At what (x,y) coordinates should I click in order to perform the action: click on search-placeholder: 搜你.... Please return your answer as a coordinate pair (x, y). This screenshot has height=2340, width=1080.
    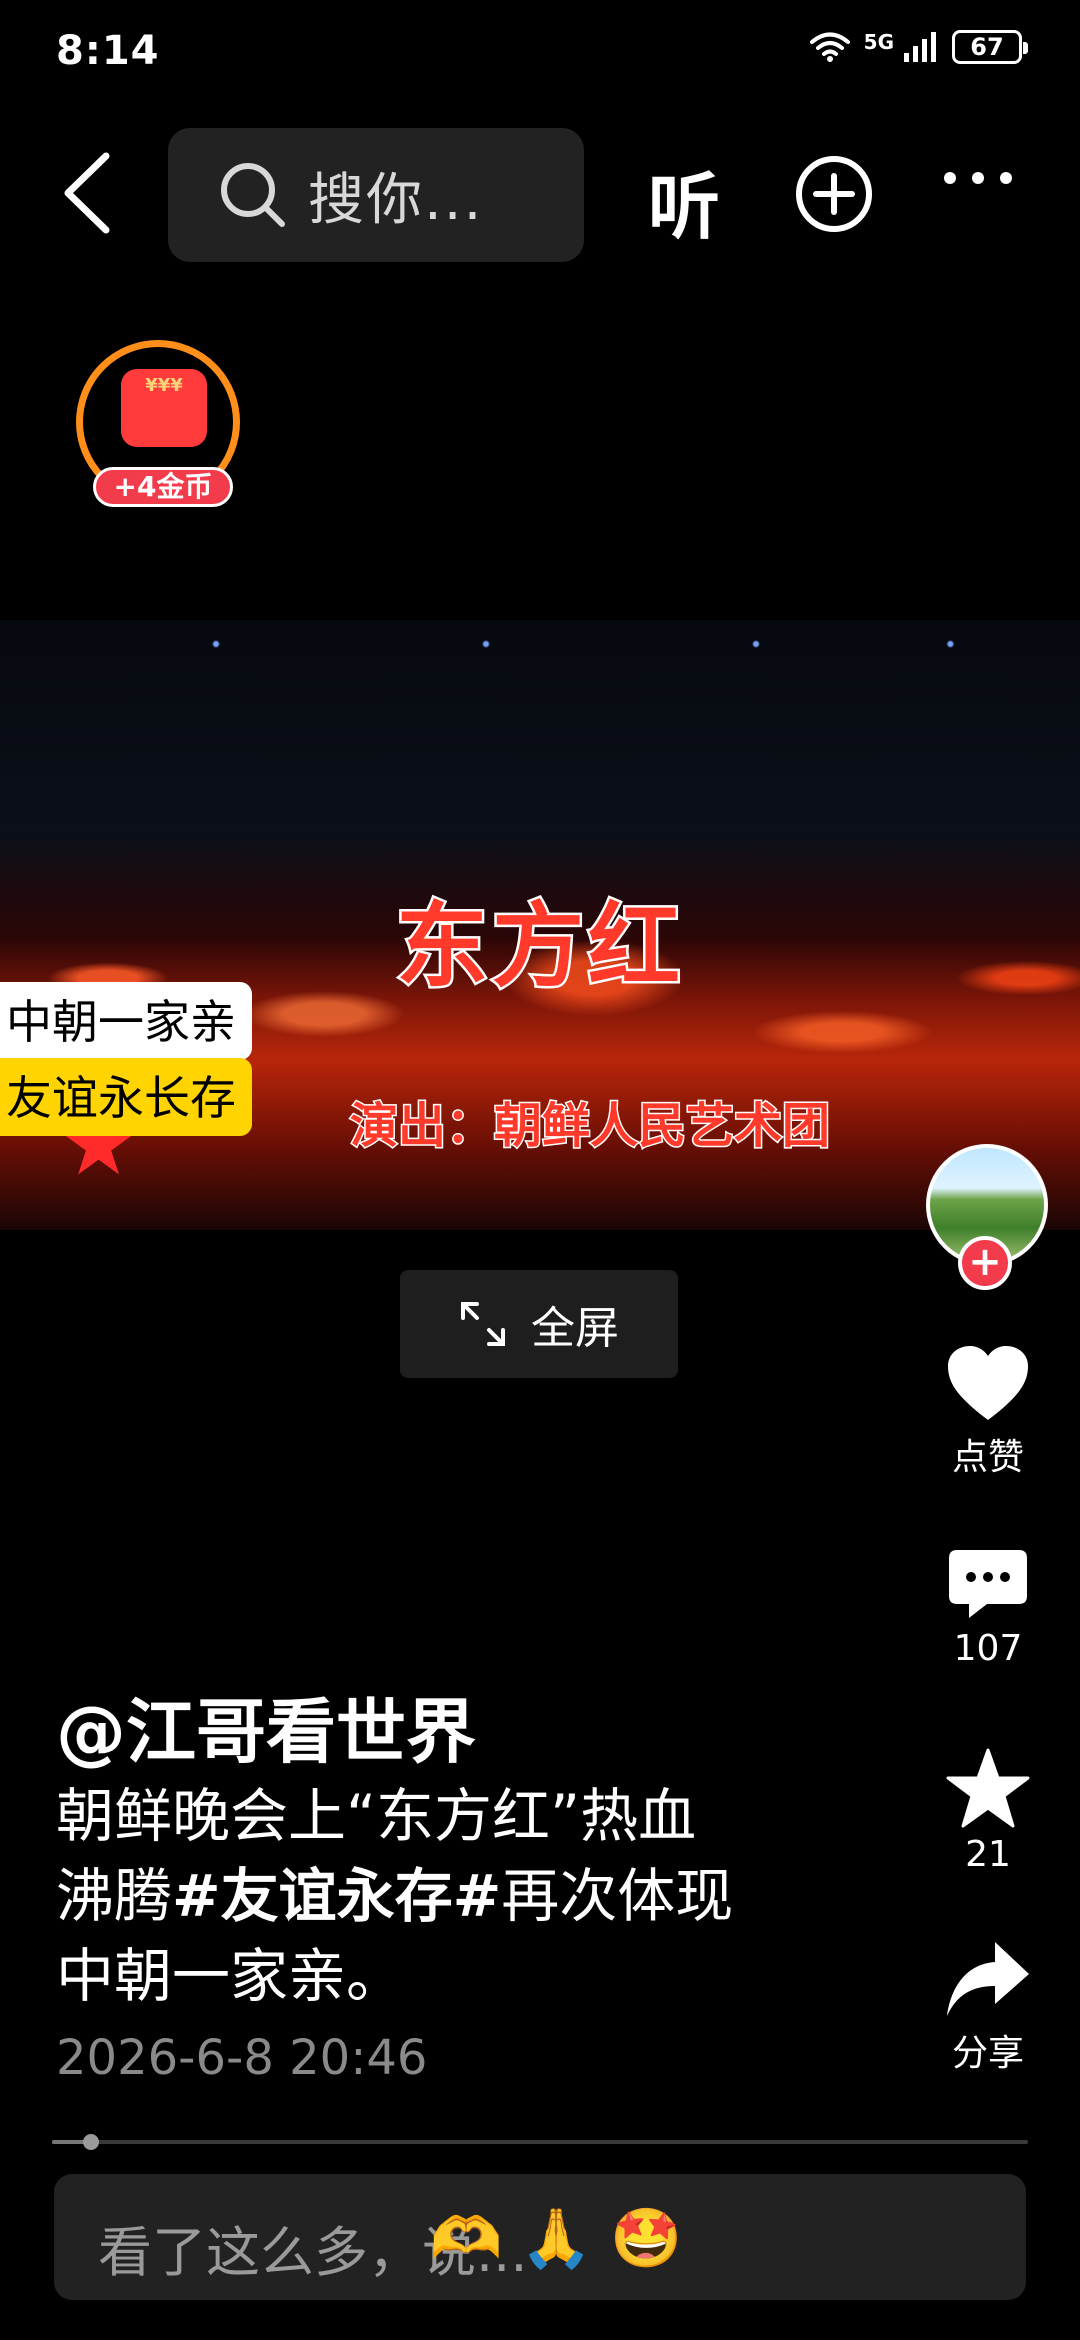
    Looking at the image, I should click on (396, 200).